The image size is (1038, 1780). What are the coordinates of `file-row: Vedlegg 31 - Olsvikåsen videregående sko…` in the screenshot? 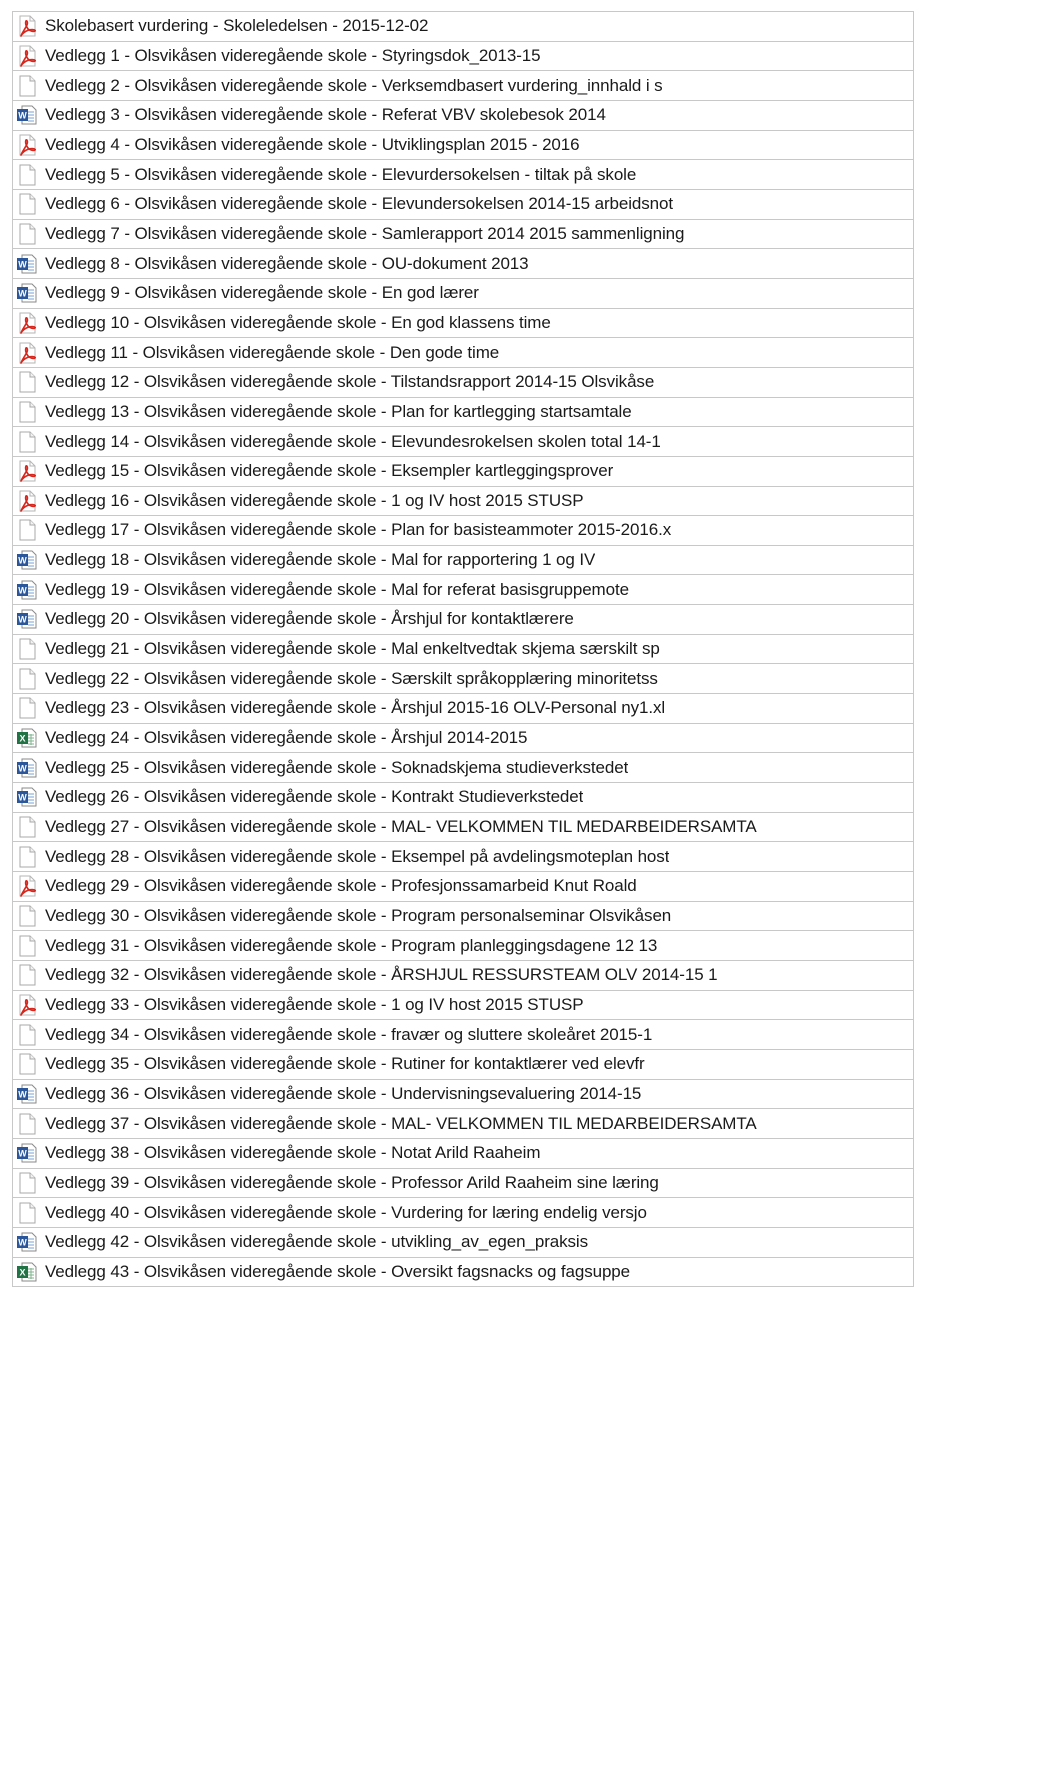 It's located at (463, 946).